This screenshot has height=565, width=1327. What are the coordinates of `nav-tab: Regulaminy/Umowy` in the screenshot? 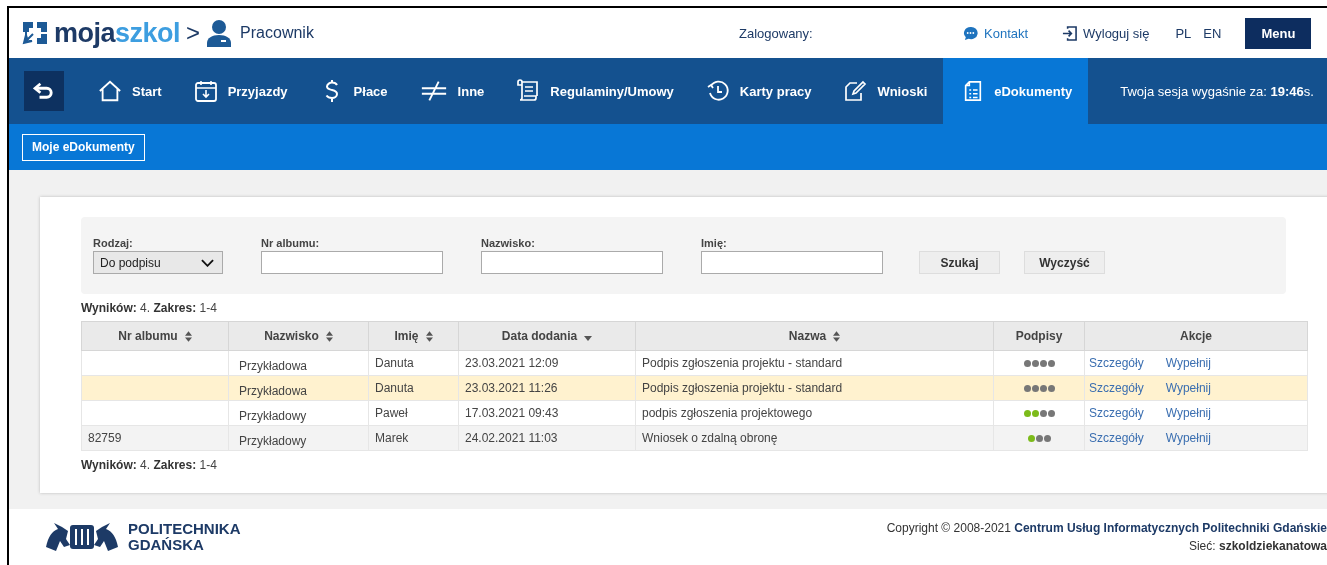 It's located at (595, 91).